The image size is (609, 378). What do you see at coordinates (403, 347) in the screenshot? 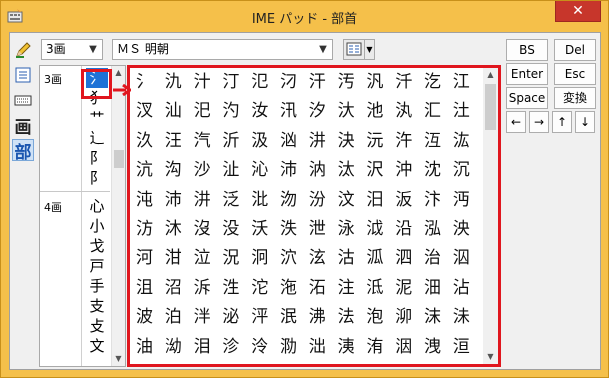
I see `character-cell: 洇` at bounding box center [403, 347].